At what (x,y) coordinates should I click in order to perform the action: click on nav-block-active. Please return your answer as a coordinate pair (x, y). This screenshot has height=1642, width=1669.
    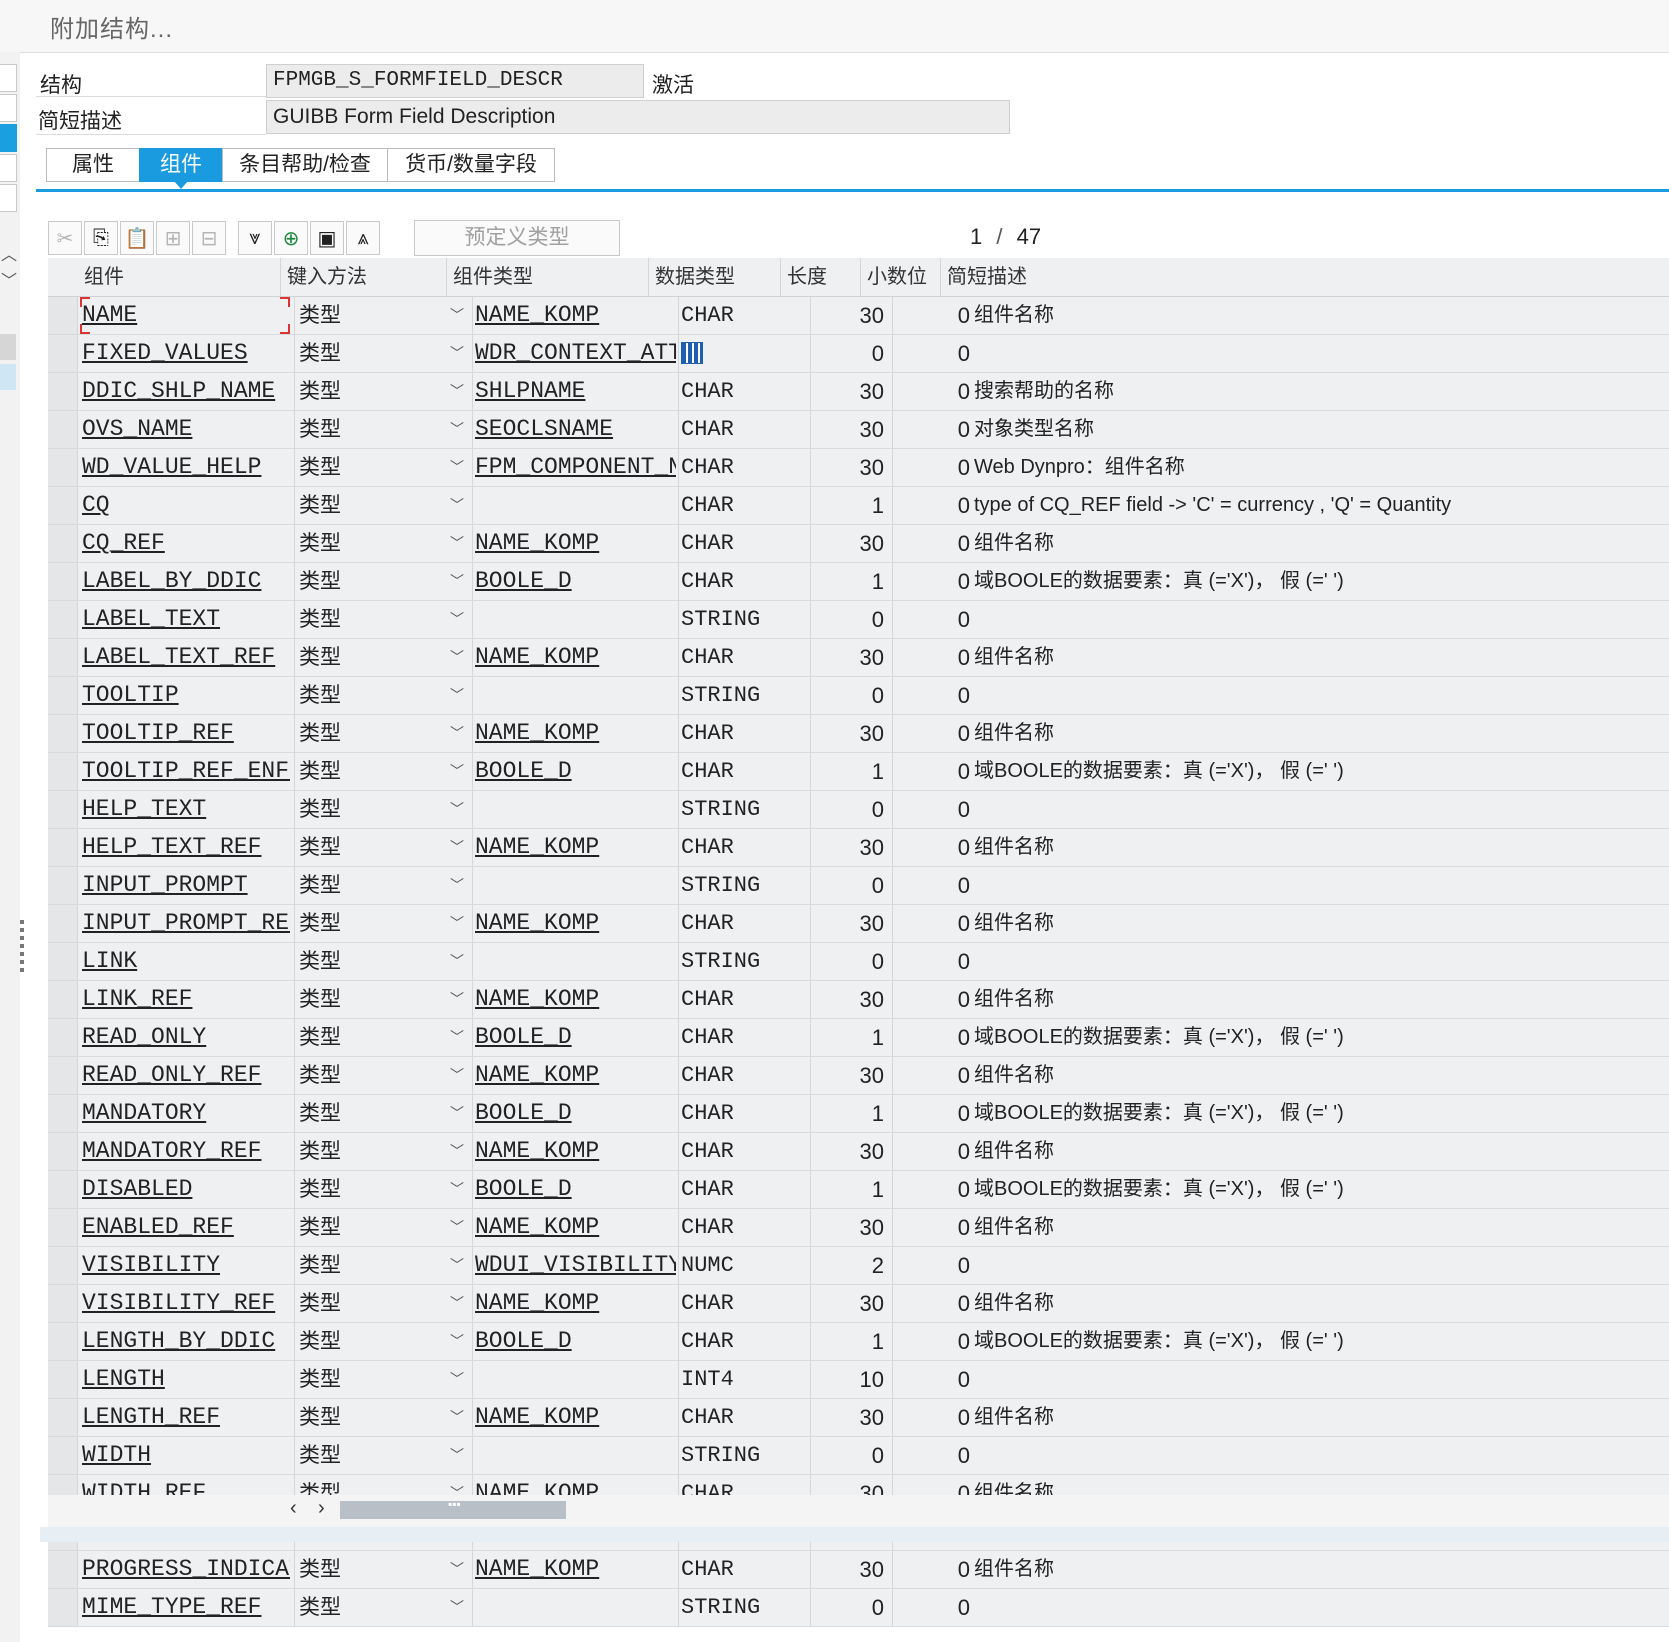
    Looking at the image, I should click on (8, 138).